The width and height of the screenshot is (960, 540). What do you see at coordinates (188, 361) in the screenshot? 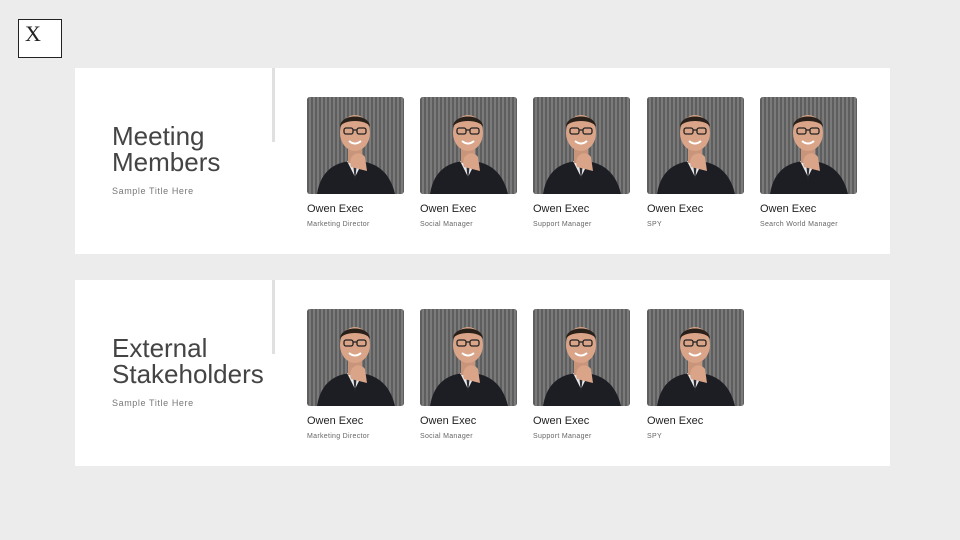
I see `section-title: External Stakeholders` at bounding box center [188, 361].